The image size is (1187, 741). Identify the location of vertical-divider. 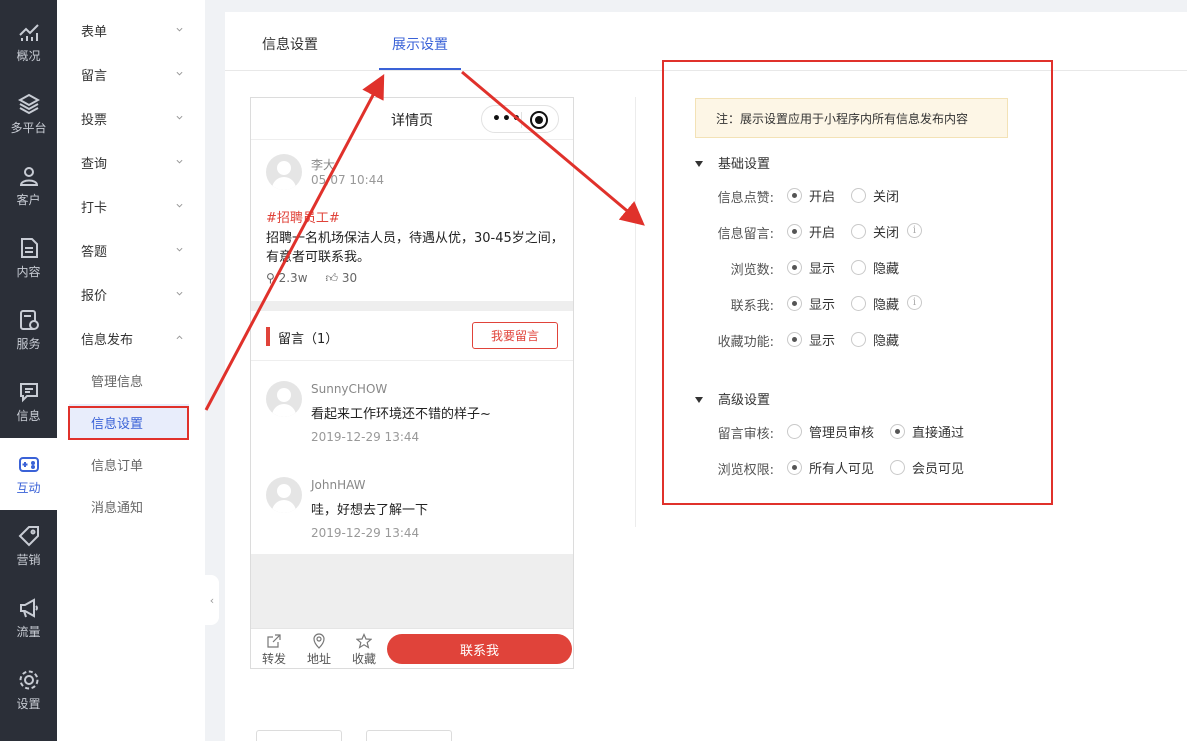
(635, 312).